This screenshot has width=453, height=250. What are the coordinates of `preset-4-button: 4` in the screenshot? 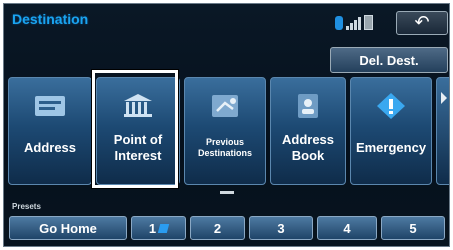 It's located at (347, 228).